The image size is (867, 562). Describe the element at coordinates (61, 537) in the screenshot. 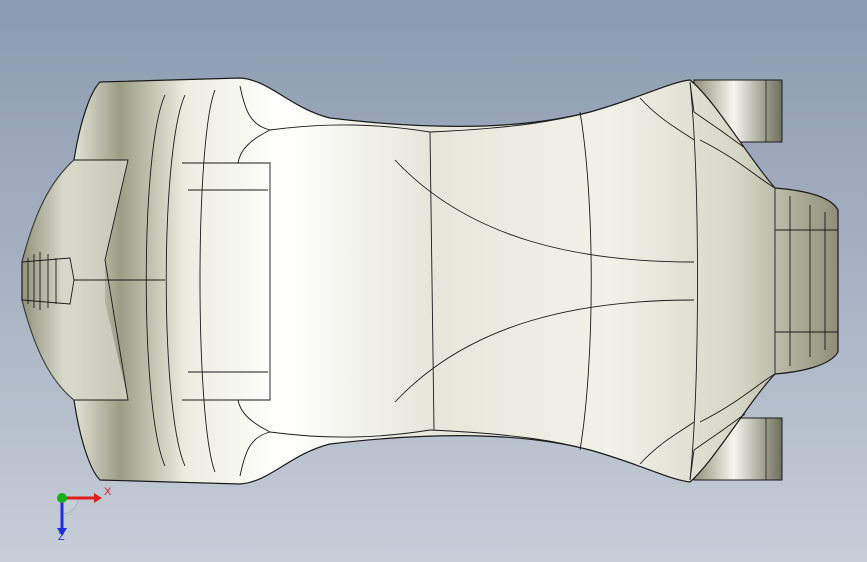

I see `z-axis-label: Z` at that location.